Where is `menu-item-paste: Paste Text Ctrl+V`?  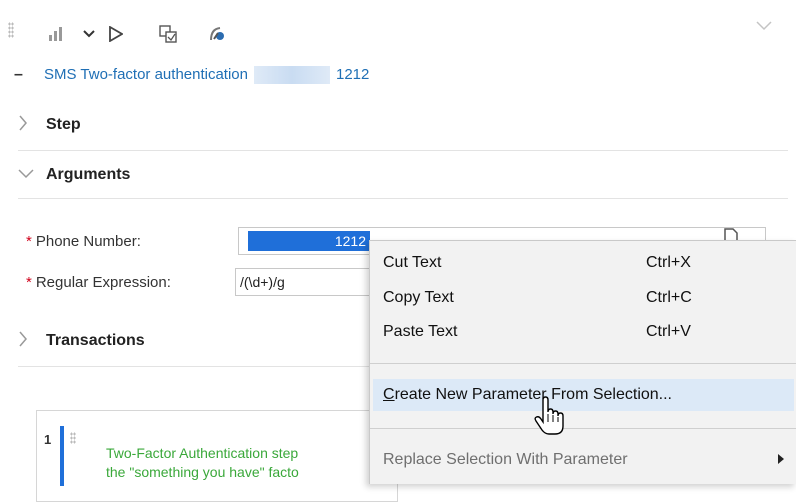
menu-item-paste: Paste Text Ctrl+V is located at coordinates (583, 332).